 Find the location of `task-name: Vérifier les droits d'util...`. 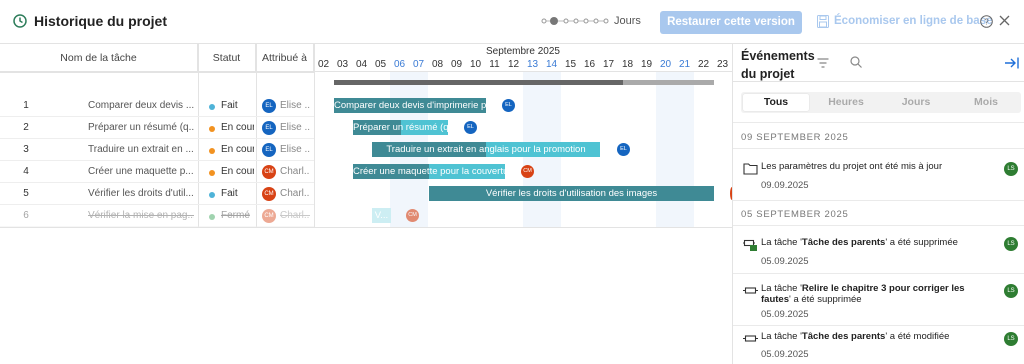

task-name: Vérifier les droits d'util... is located at coordinates (141, 193).